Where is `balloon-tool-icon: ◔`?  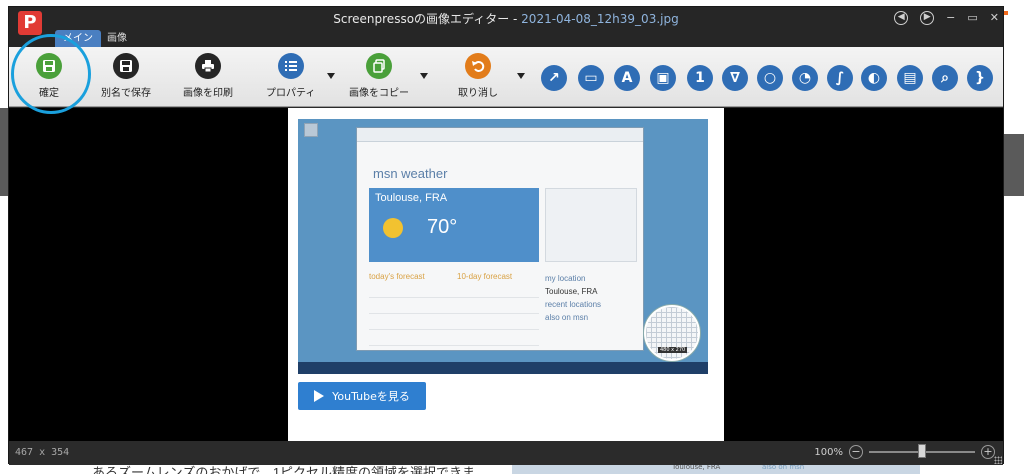
balloon-tool-icon: ◔ is located at coordinates (805, 78).